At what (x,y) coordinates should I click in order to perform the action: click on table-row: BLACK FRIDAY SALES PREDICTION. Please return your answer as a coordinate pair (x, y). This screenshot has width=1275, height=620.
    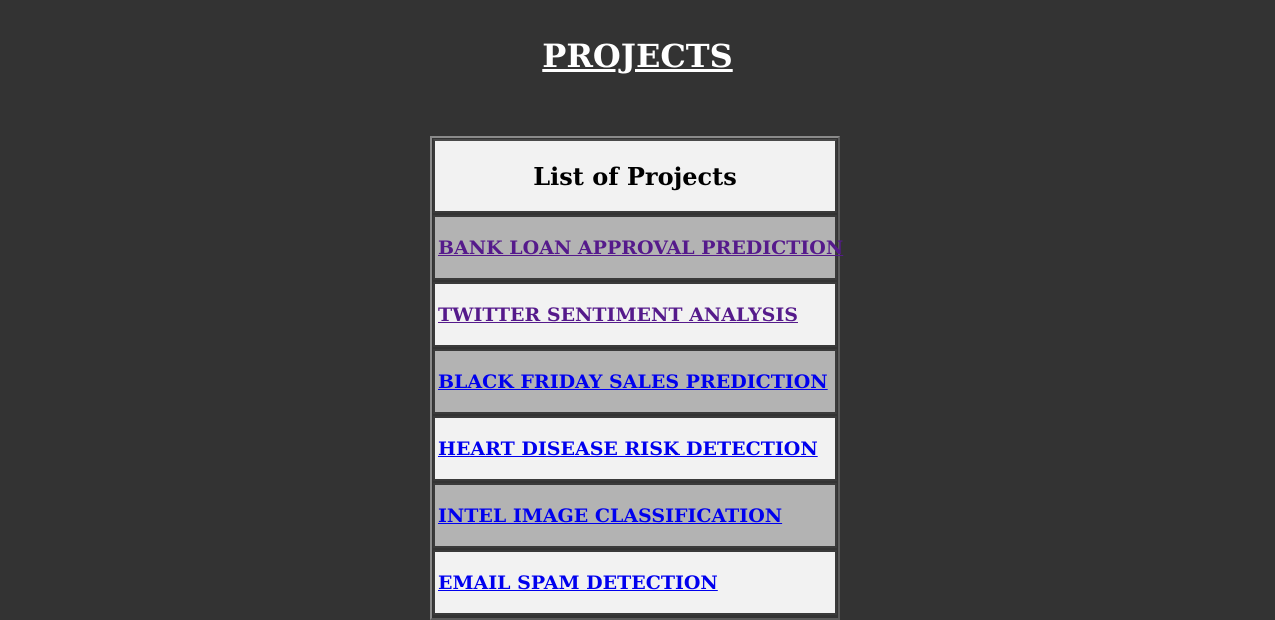
    Looking at the image, I should click on (635, 381).